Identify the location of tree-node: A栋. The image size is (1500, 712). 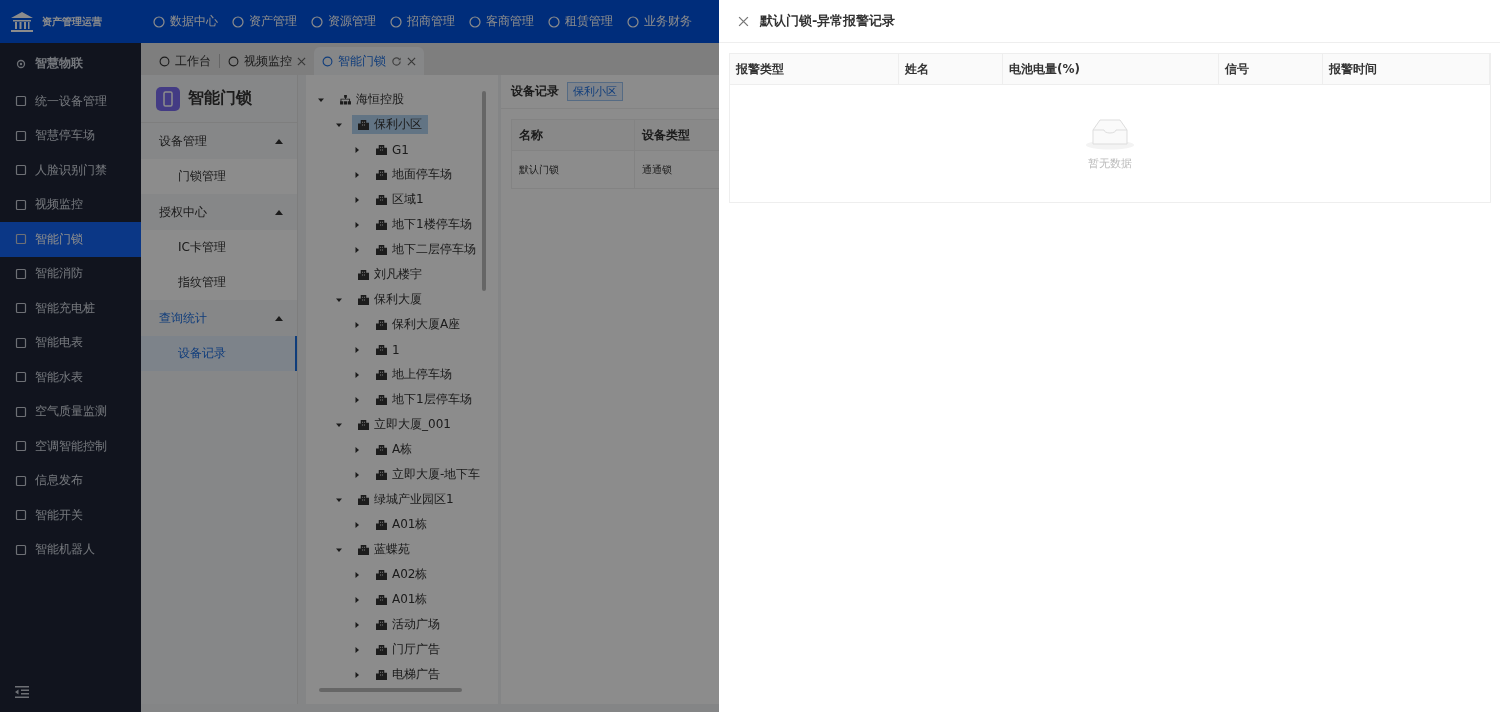
(394, 449).